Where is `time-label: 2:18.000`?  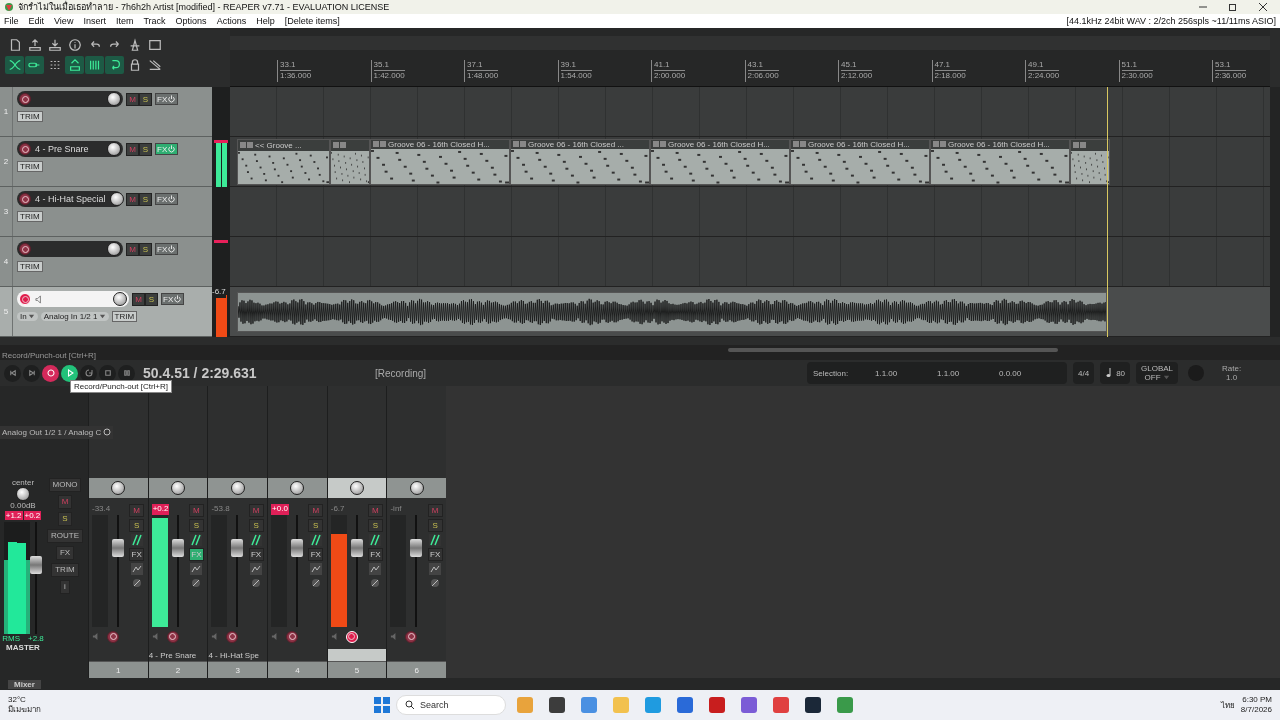 time-label: 2:18.000 is located at coordinates (950, 75).